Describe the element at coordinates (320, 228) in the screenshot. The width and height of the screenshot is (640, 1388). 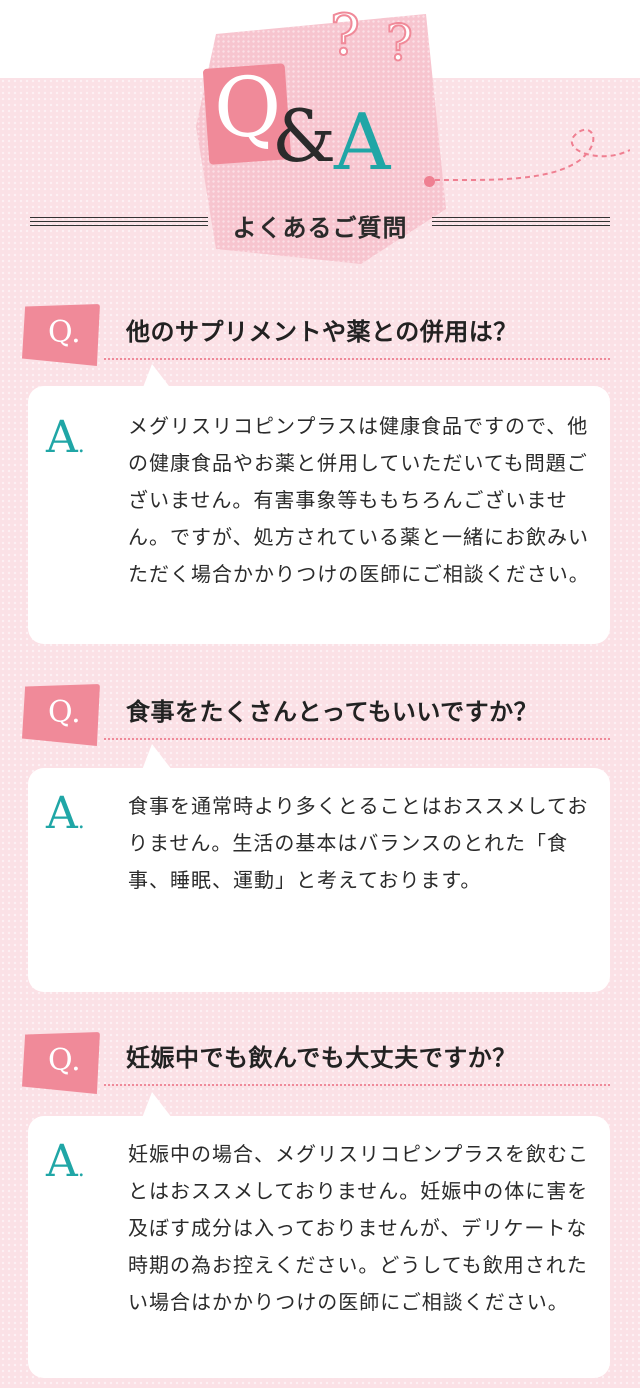
I see `page-subtitle: よくあるご質問` at that location.